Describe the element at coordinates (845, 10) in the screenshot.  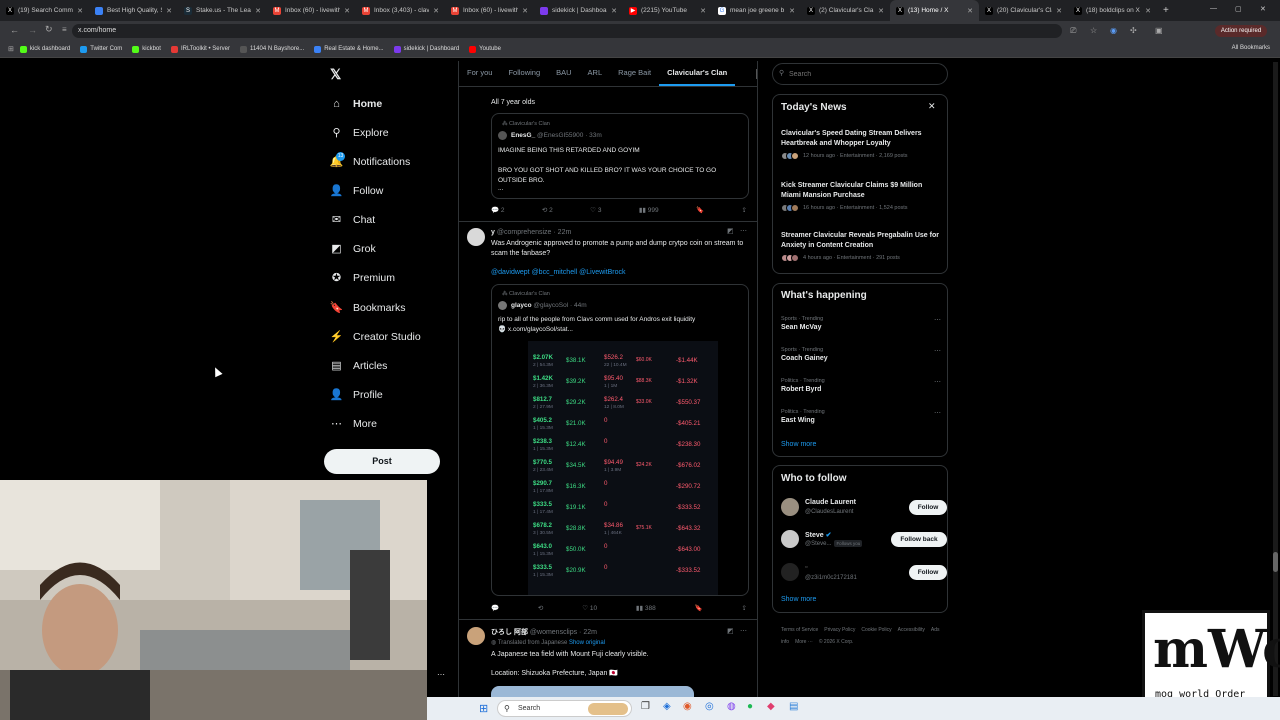
I see `browser-tab: X (2) Clavicular's Cla ✕` at that location.